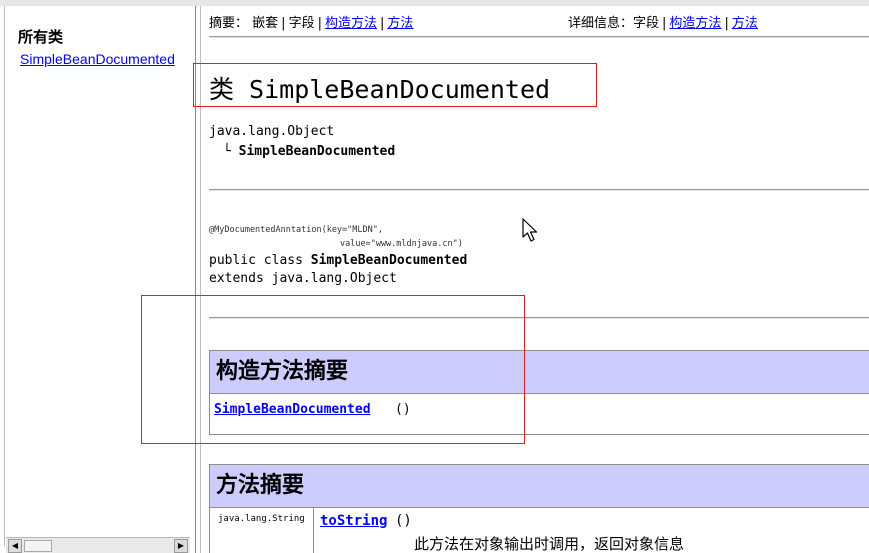 This screenshot has width=869, height=553. Describe the element at coordinates (296, 230) in the screenshot. I see `annotation-line: @MyDocumentedAnntation(key="MLDN",` at that location.